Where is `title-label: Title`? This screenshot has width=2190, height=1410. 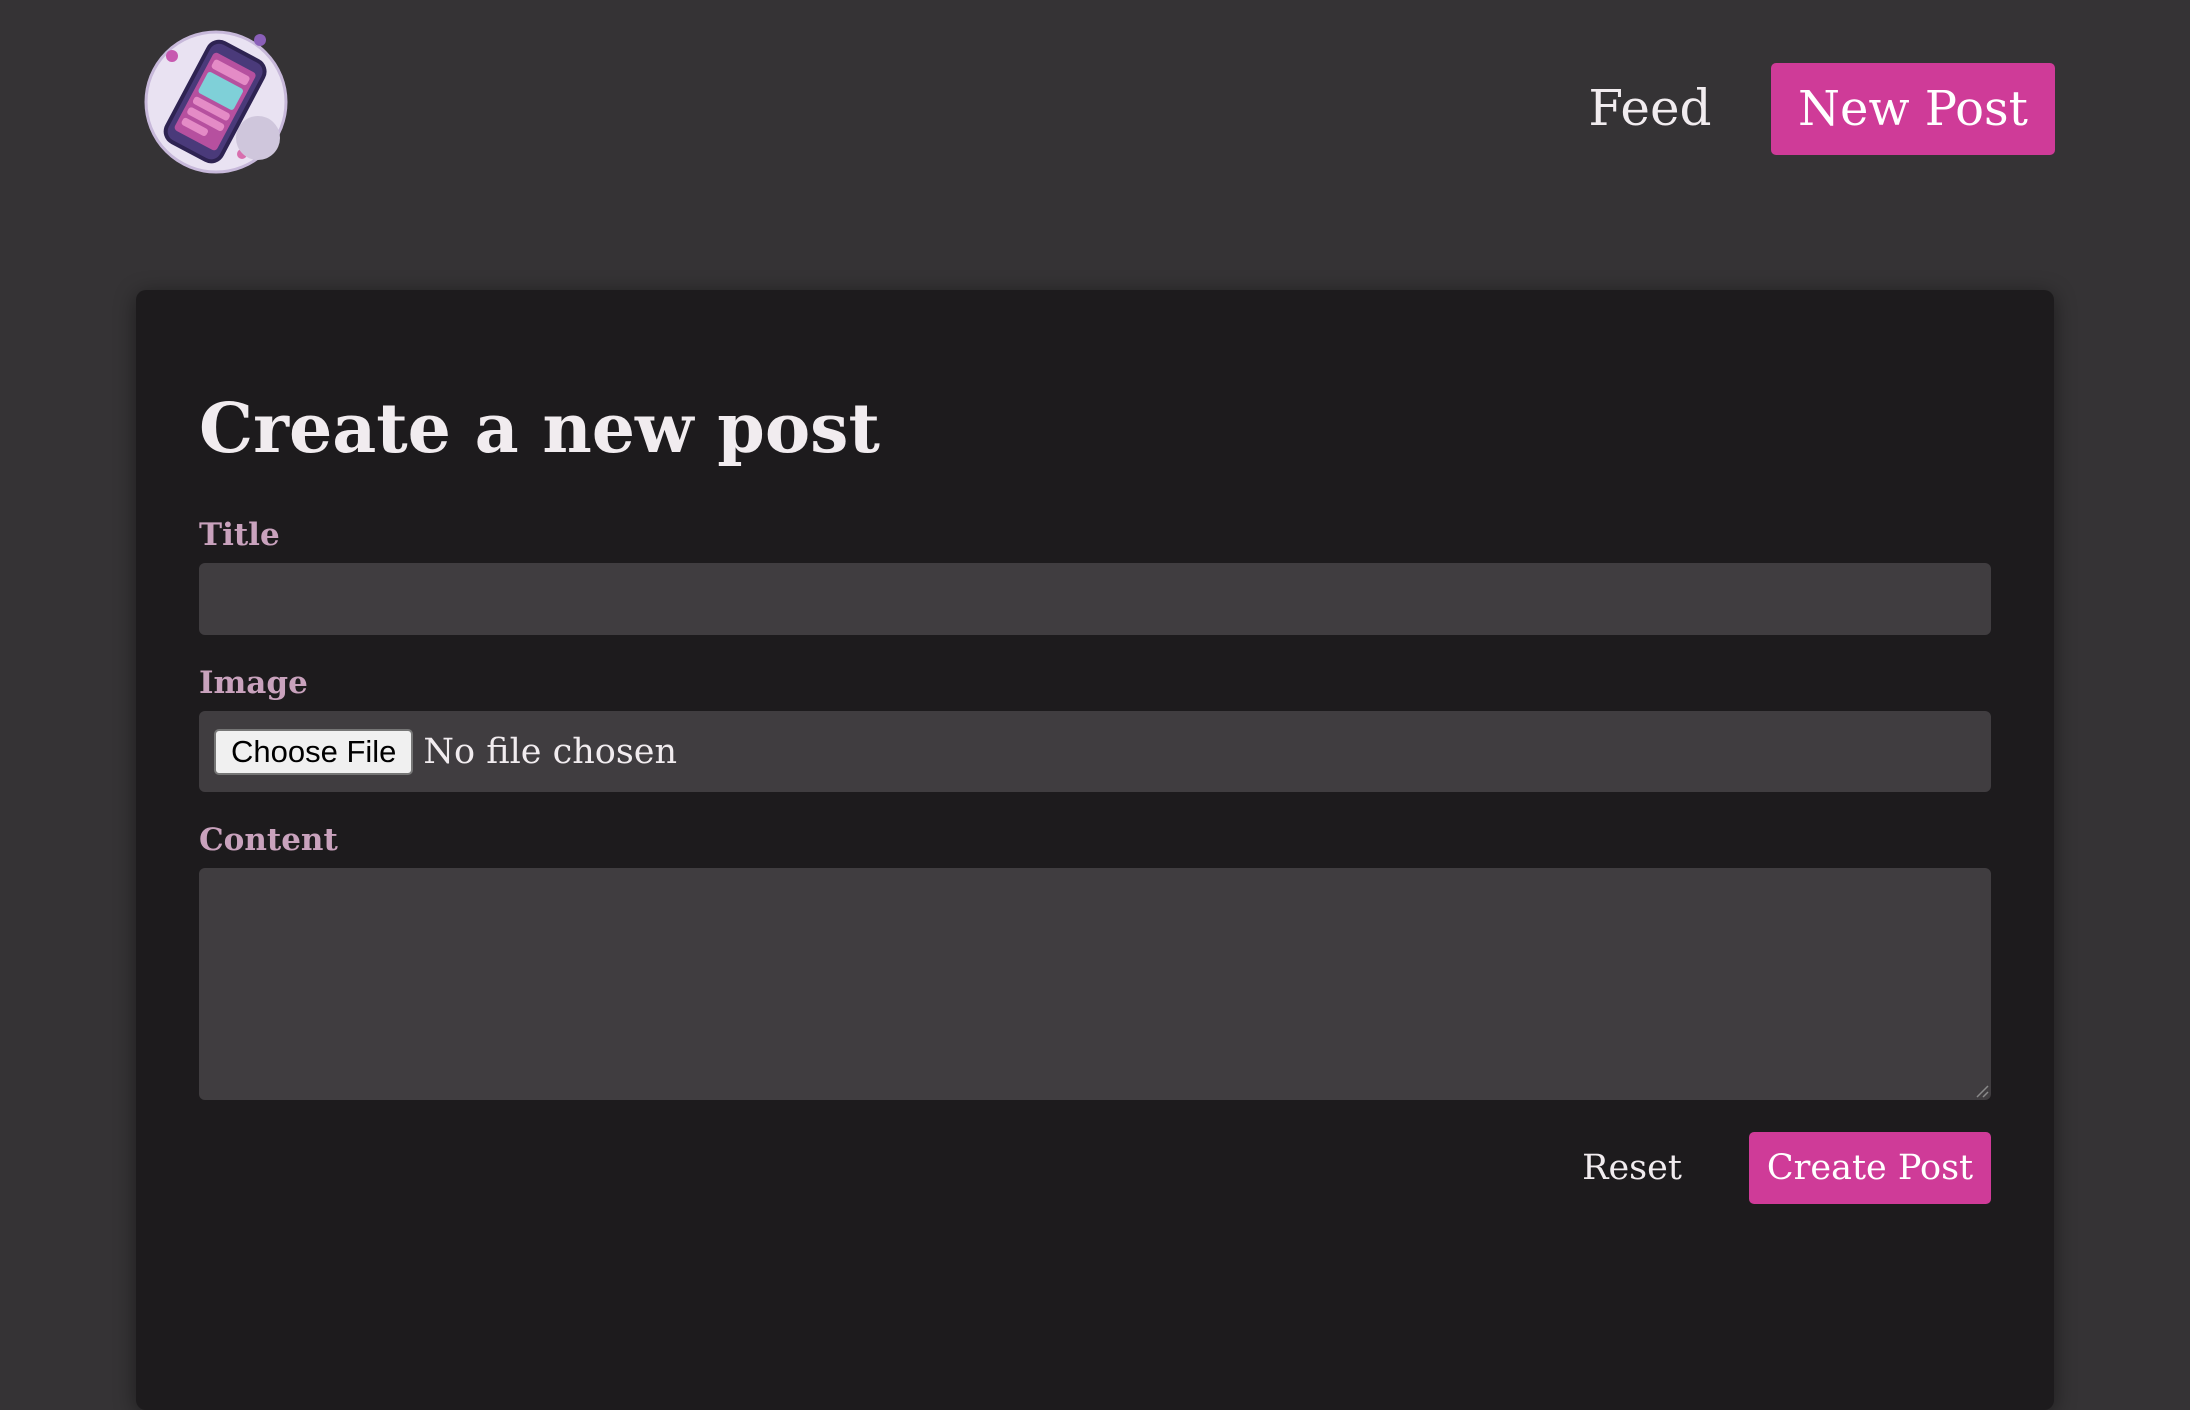 title-label: Title is located at coordinates (239, 535).